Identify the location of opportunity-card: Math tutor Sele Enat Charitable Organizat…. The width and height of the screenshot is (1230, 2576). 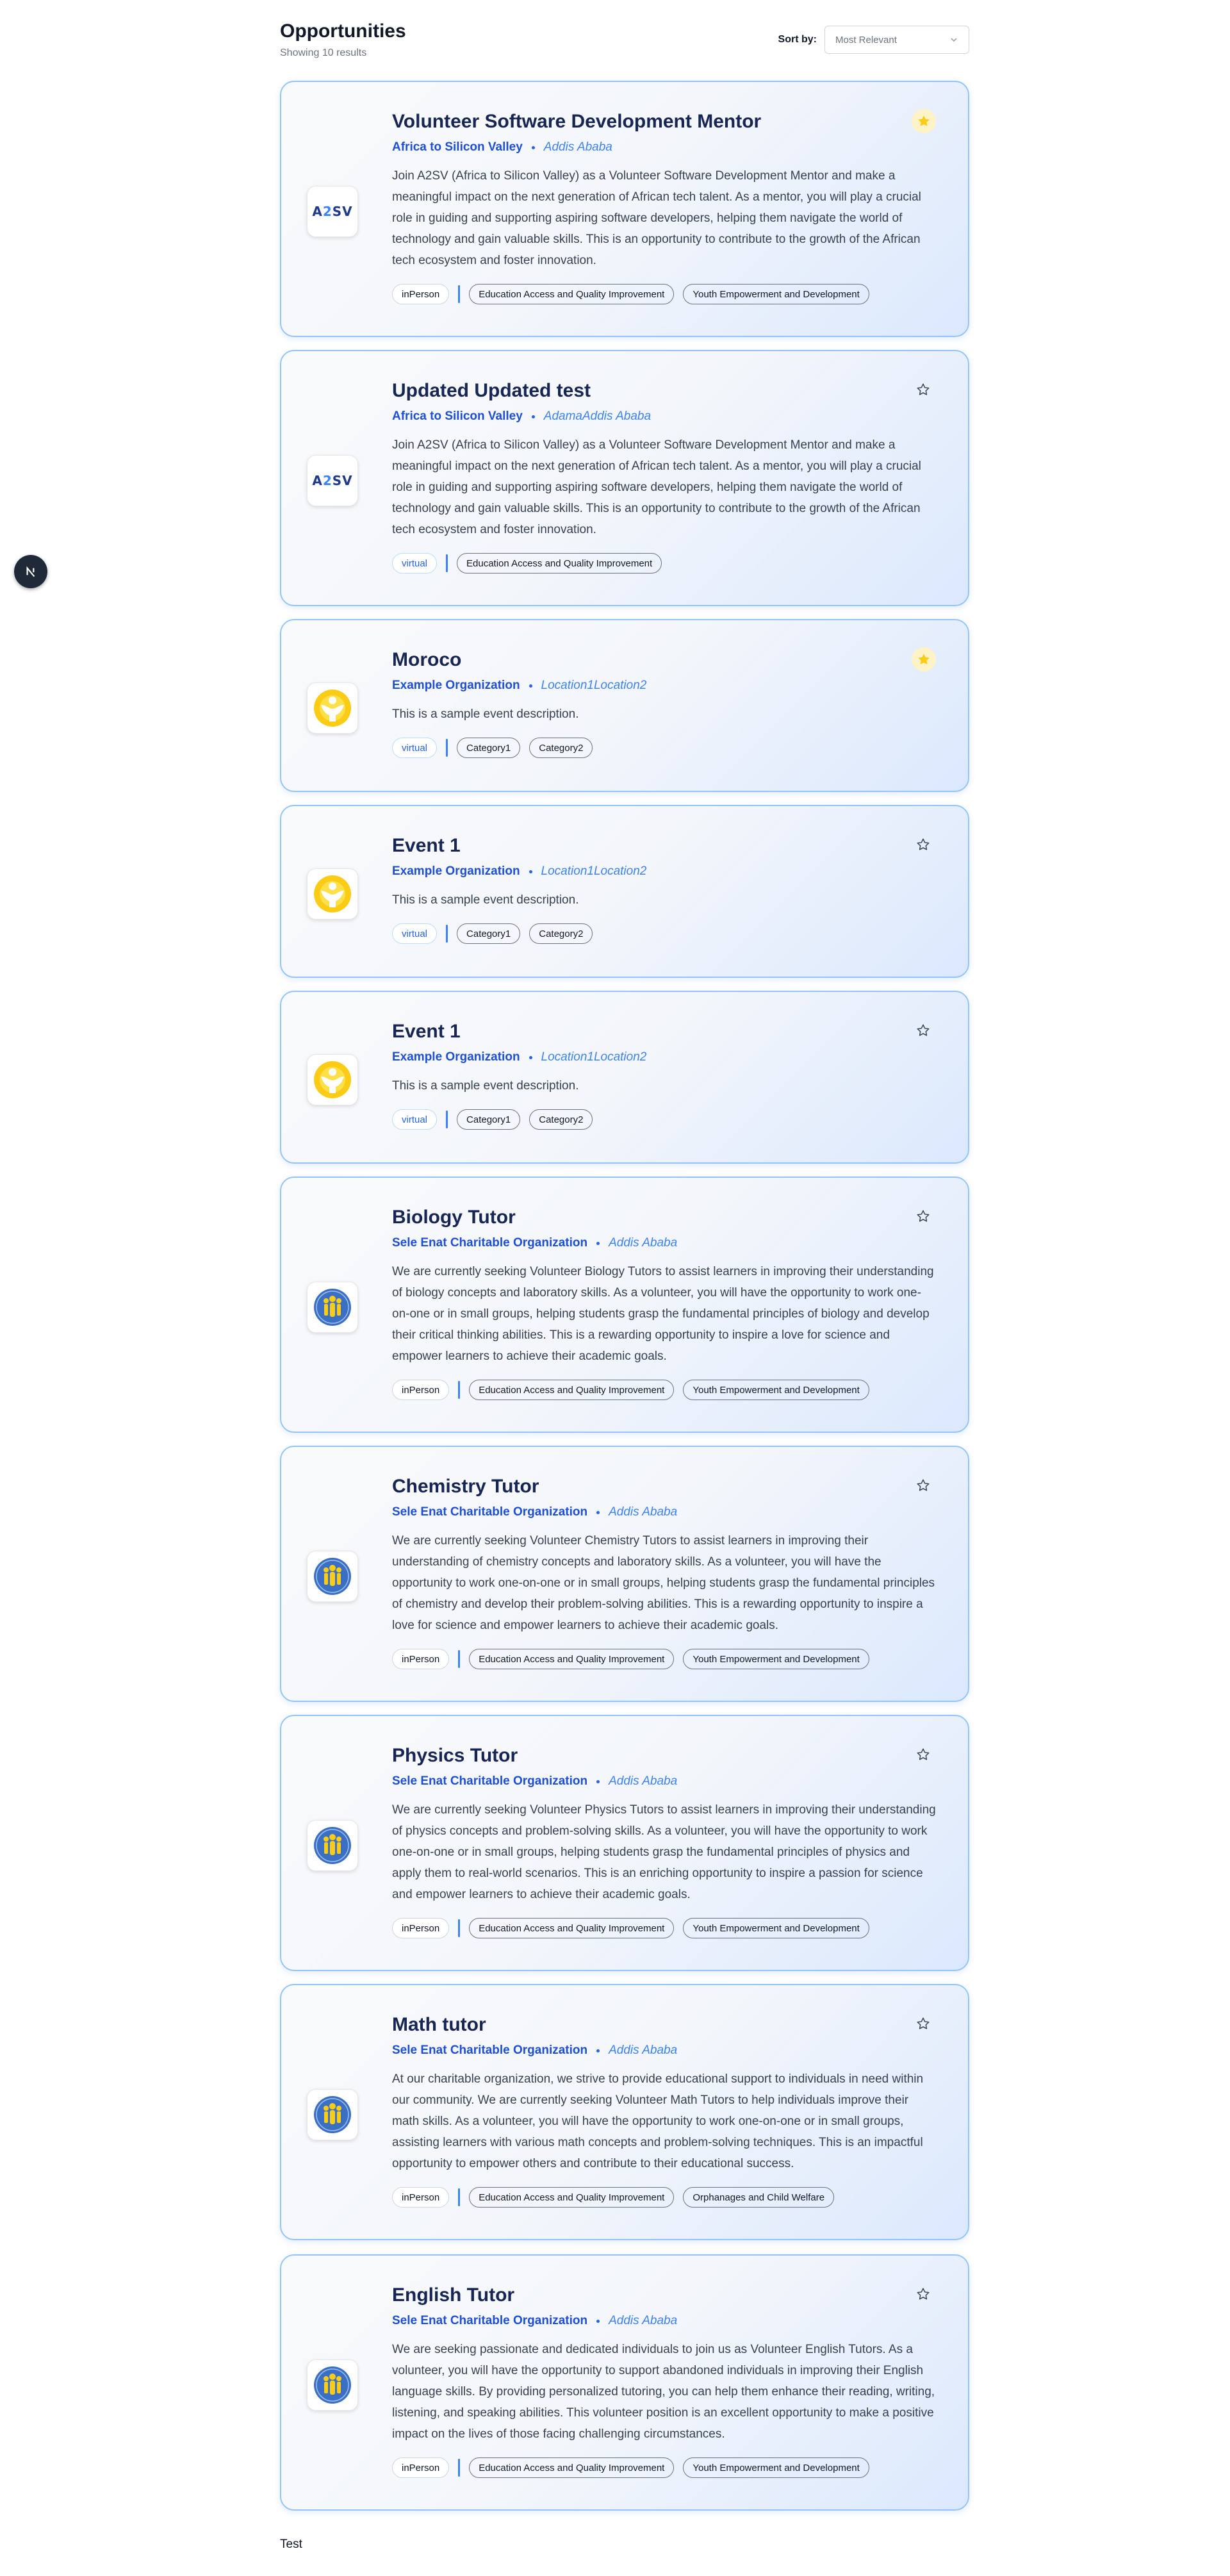
(624, 2112).